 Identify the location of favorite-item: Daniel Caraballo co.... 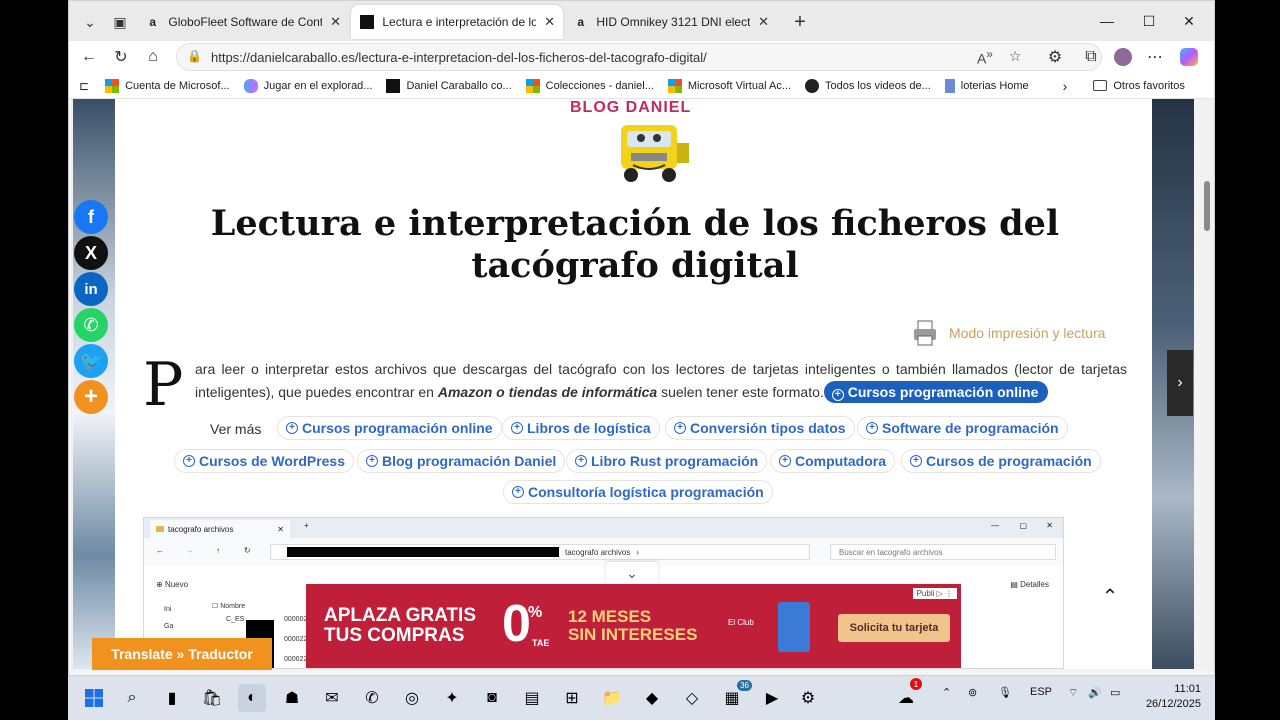
(449, 85).